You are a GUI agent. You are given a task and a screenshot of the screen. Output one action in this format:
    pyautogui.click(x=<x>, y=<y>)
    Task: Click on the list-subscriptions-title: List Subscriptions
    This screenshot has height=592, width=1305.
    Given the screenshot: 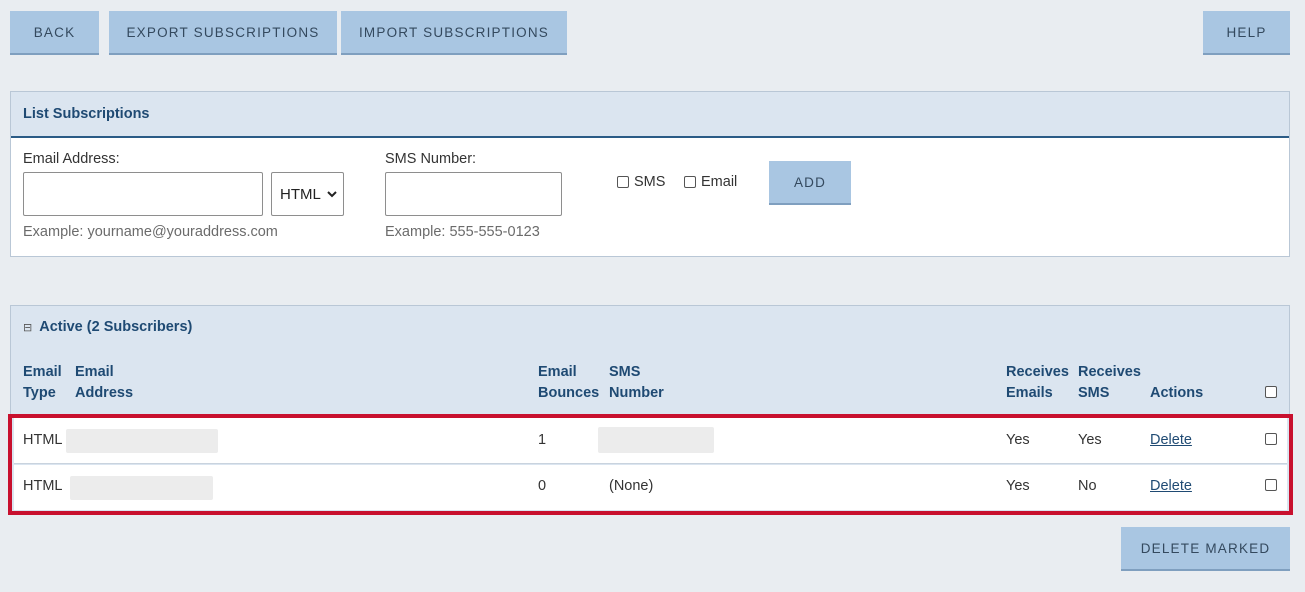 What is the action you would take?
    pyautogui.click(x=86, y=114)
    